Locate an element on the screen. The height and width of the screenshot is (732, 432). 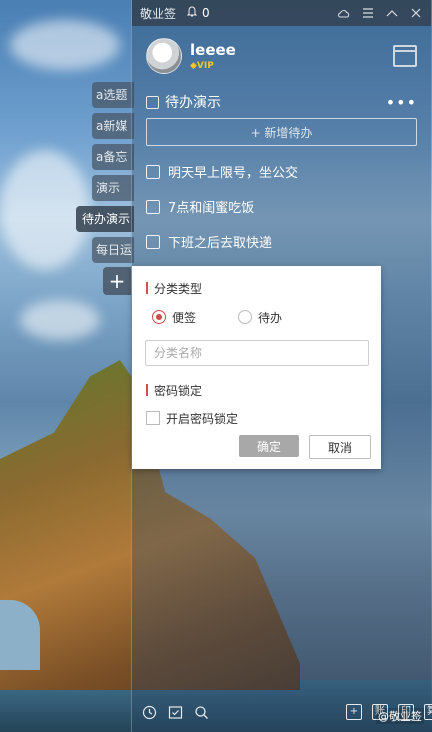
todo-item: 明天早上限号，坐公交 is located at coordinates (281, 171).